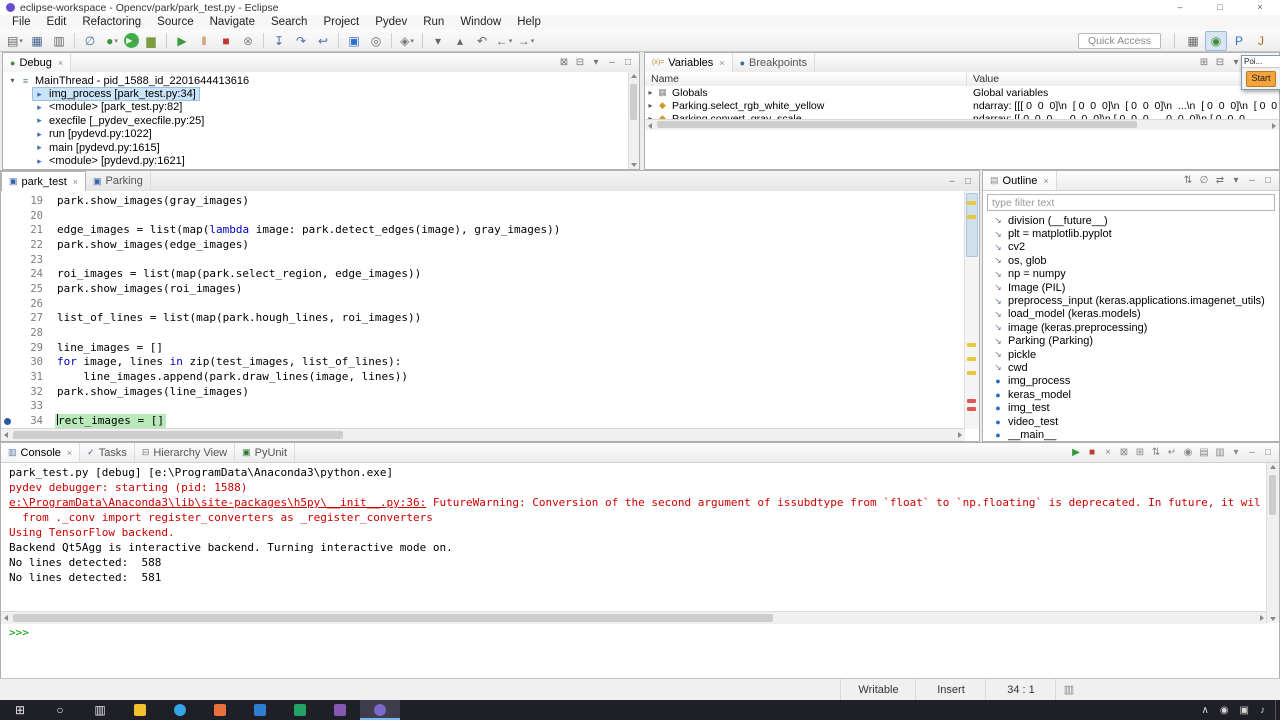 Image resolution: width=1280 pixels, height=720 pixels. I want to click on taskbar-app-chat, so click(300, 710).